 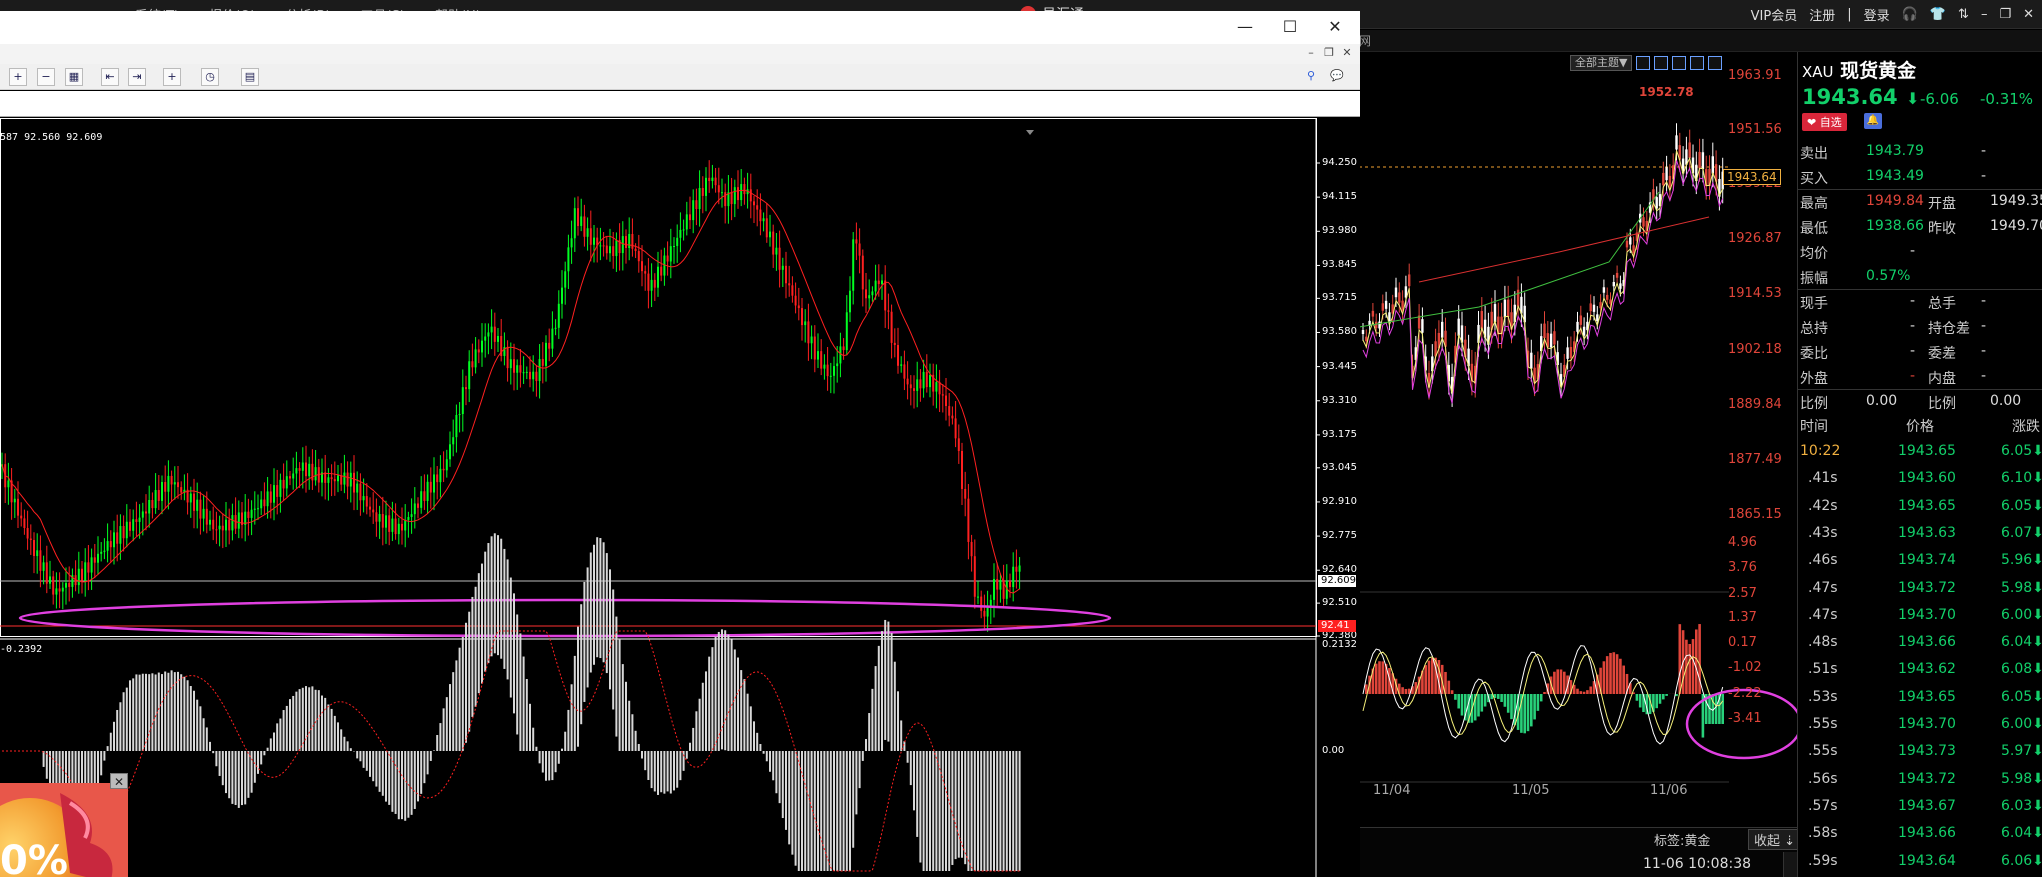 What do you see at coordinates (119, 781) in the screenshot?
I see `ad-close-icon: ✕` at bounding box center [119, 781].